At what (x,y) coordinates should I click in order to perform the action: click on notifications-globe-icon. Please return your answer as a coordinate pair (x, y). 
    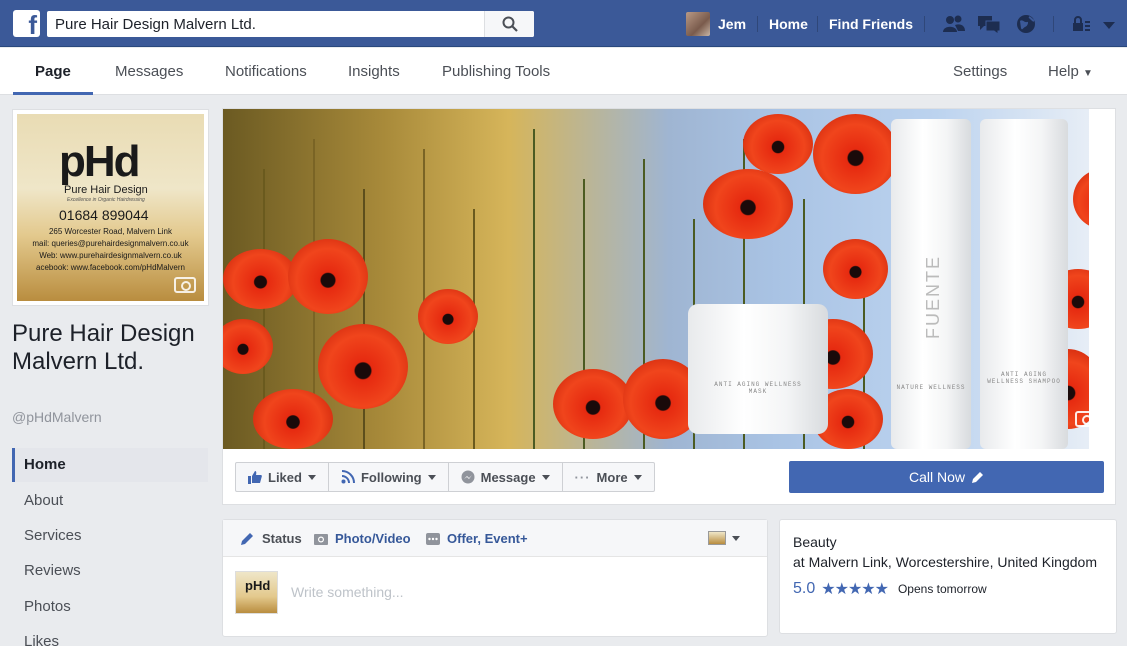
    Looking at the image, I should click on (1027, 24).